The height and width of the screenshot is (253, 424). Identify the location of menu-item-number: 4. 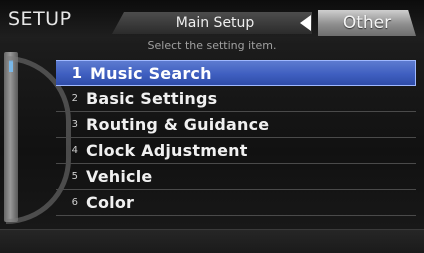
(74, 150).